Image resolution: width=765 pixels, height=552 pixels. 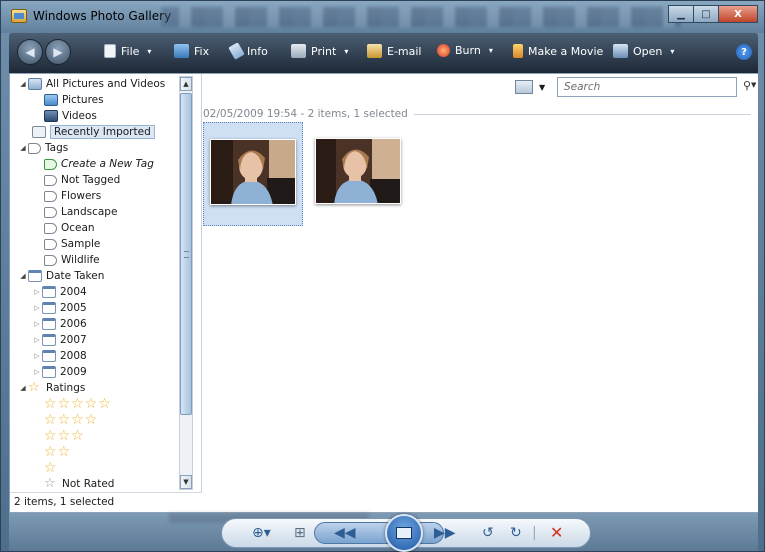 What do you see at coordinates (58, 52) in the screenshot?
I see `forward-button: ▶` at bounding box center [58, 52].